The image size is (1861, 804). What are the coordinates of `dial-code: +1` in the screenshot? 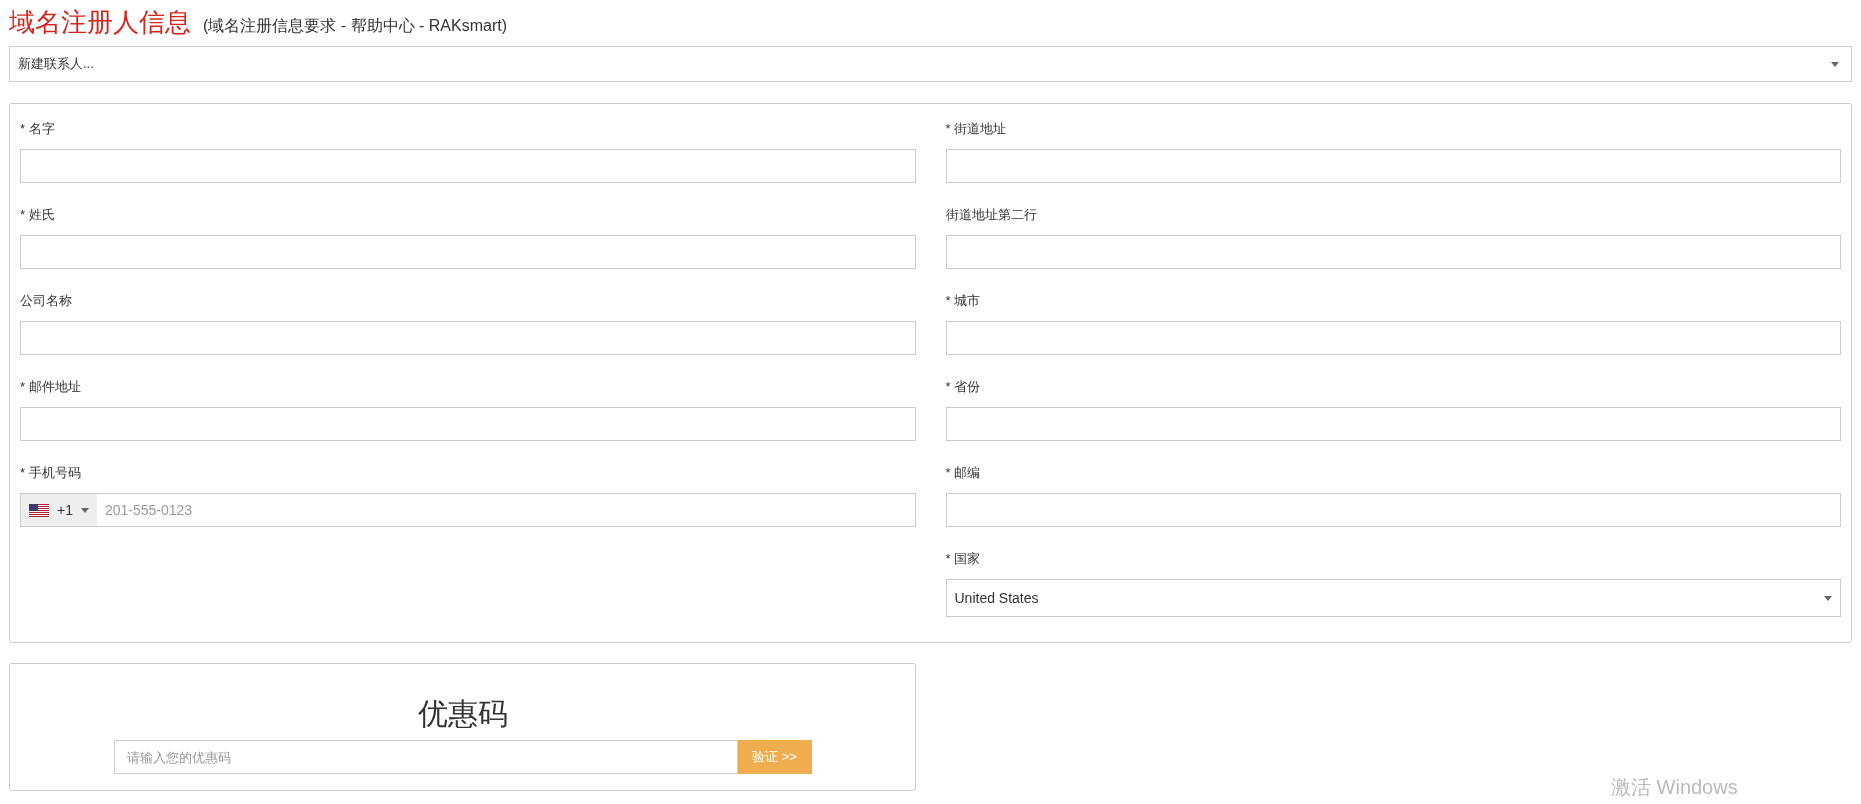 It's located at (65, 510).